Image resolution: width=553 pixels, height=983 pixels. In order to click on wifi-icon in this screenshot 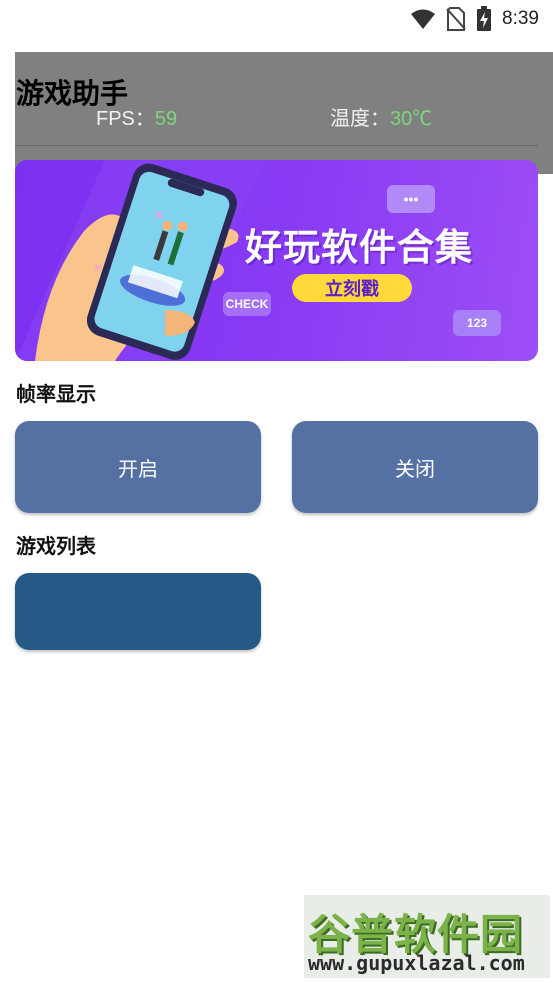, I will do `click(423, 19)`.